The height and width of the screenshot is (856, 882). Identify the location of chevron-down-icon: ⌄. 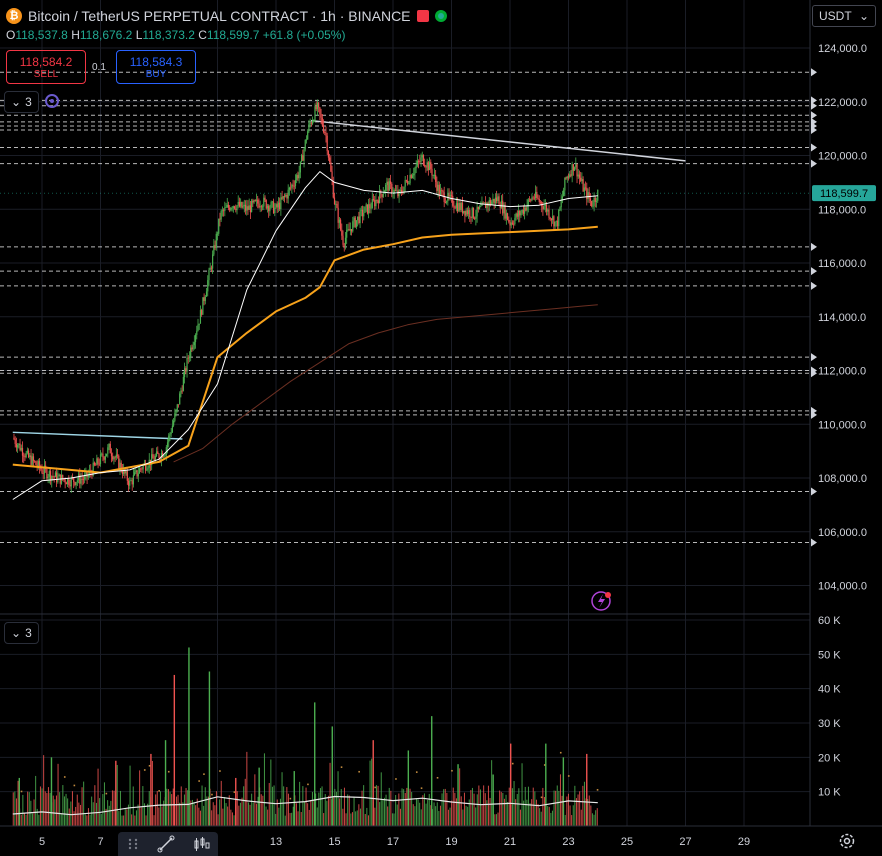
(863, 16).